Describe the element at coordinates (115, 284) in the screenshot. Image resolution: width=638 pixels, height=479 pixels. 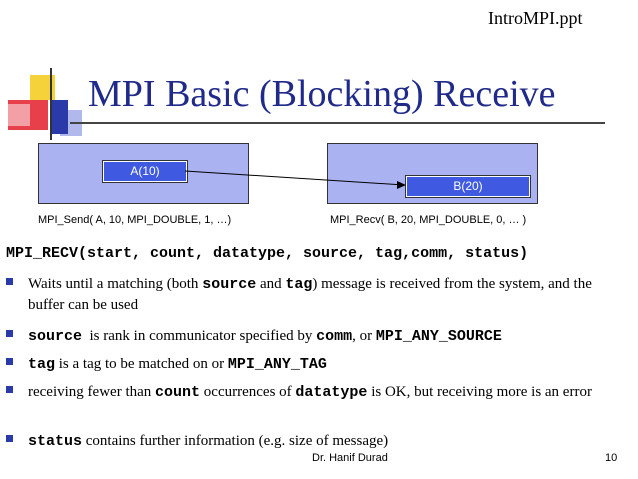
I see `bullet-text: Waits until a matching (both` at that location.